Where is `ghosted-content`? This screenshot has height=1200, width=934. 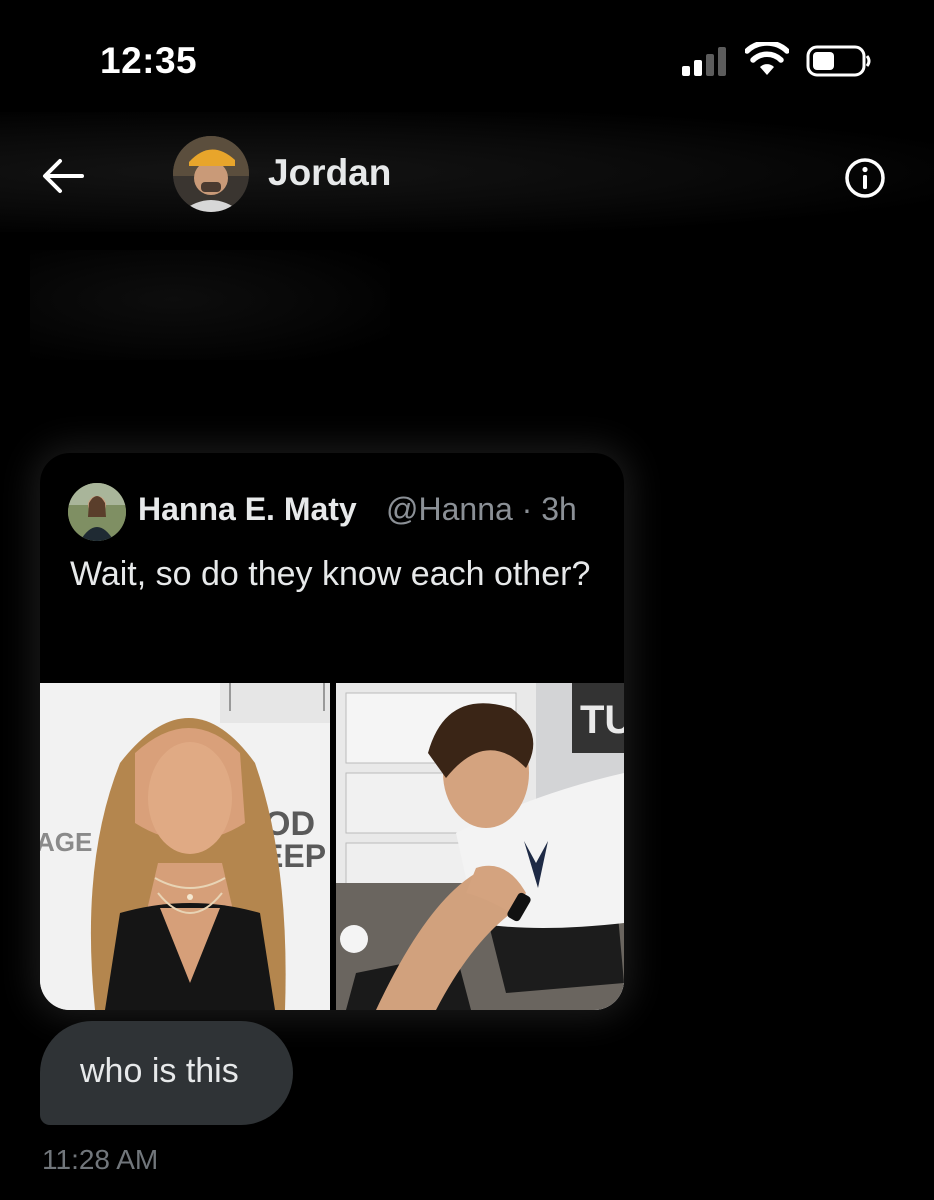
ghosted-content is located at coordinates (210, 305).